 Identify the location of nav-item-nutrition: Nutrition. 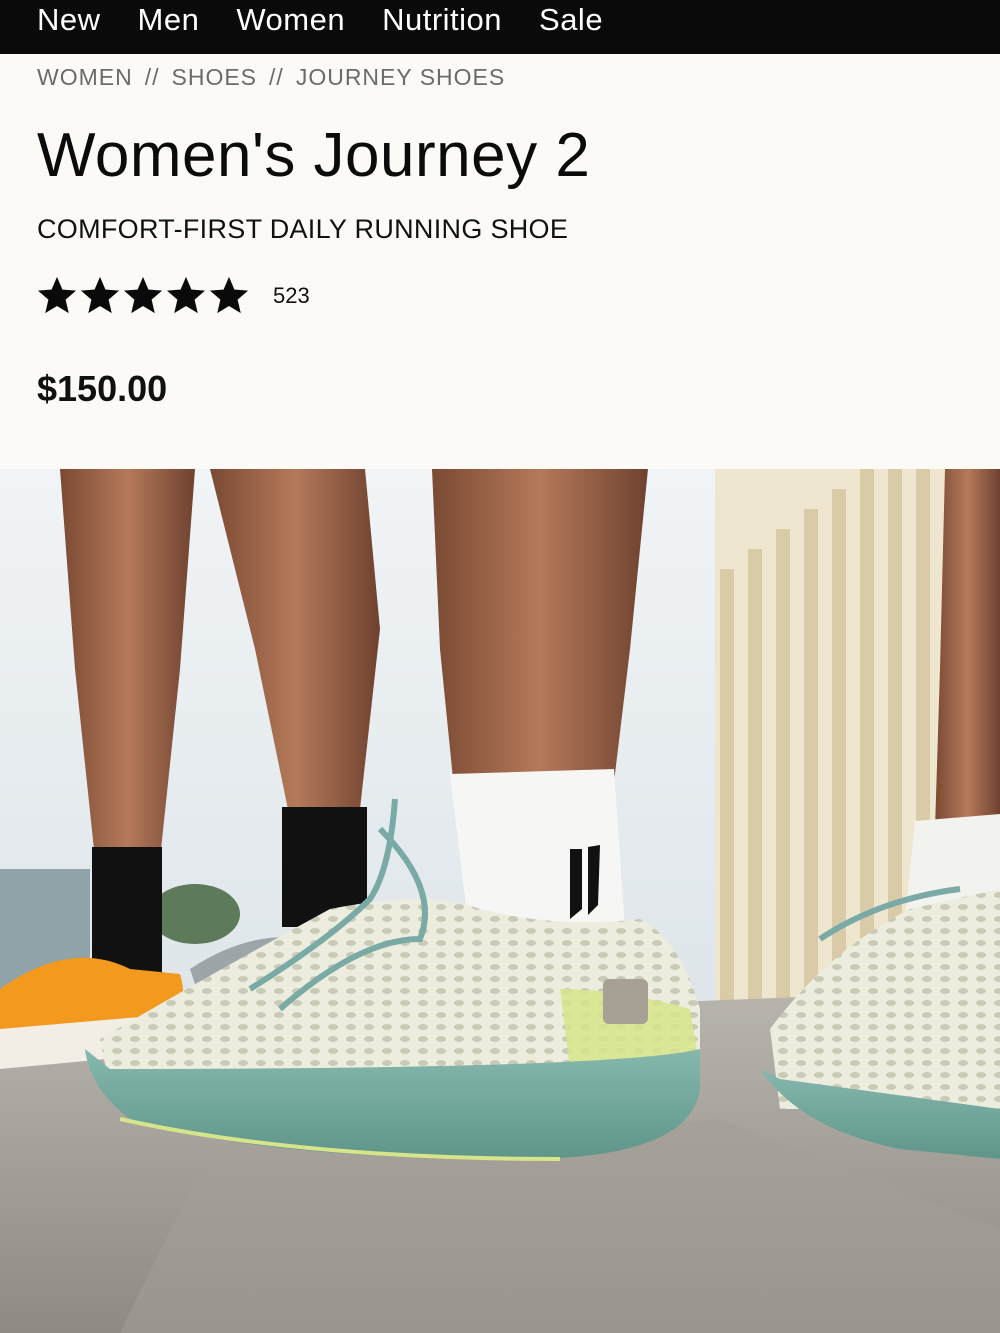
(442, 19).